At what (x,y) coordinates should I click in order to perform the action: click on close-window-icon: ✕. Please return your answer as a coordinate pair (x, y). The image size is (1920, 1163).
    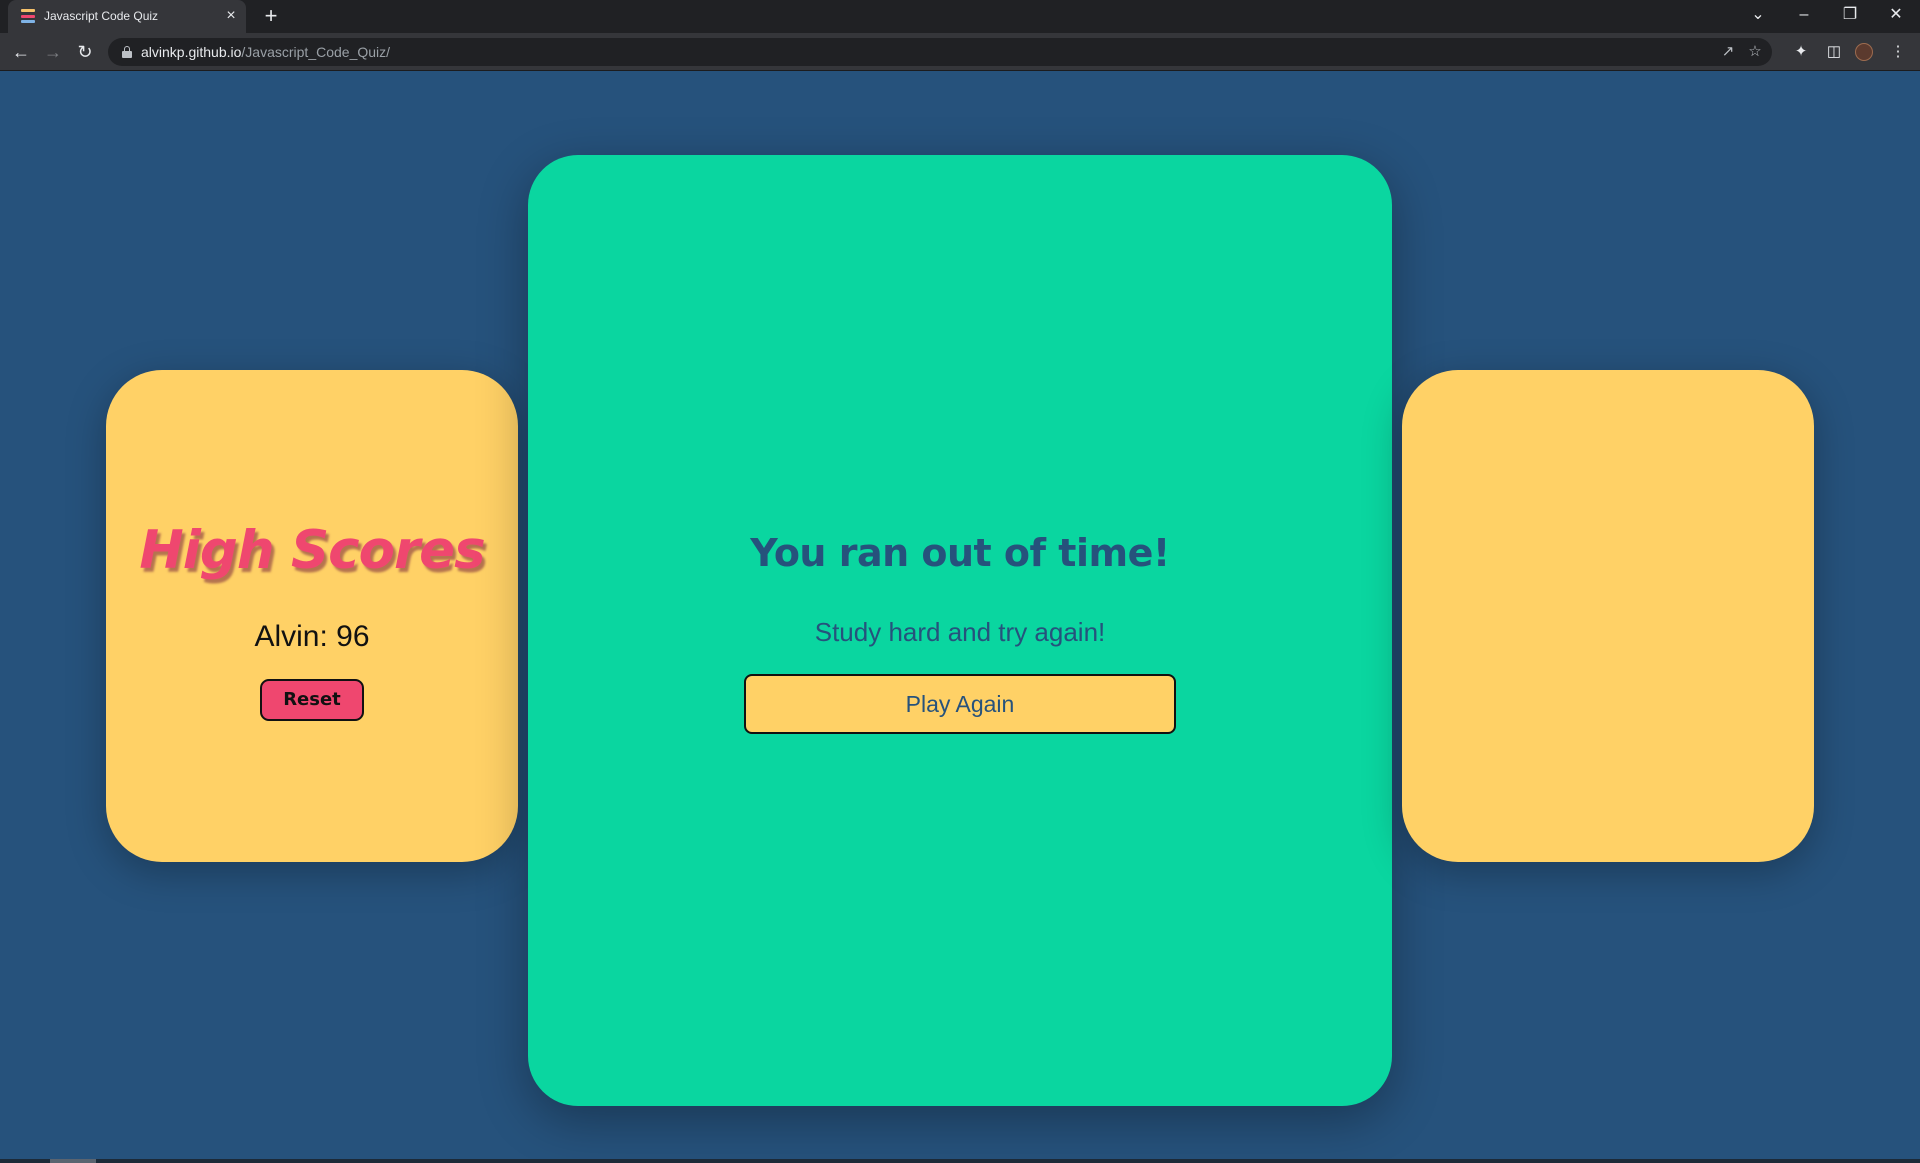
    Looking at the image, I should click on (1896, 15).